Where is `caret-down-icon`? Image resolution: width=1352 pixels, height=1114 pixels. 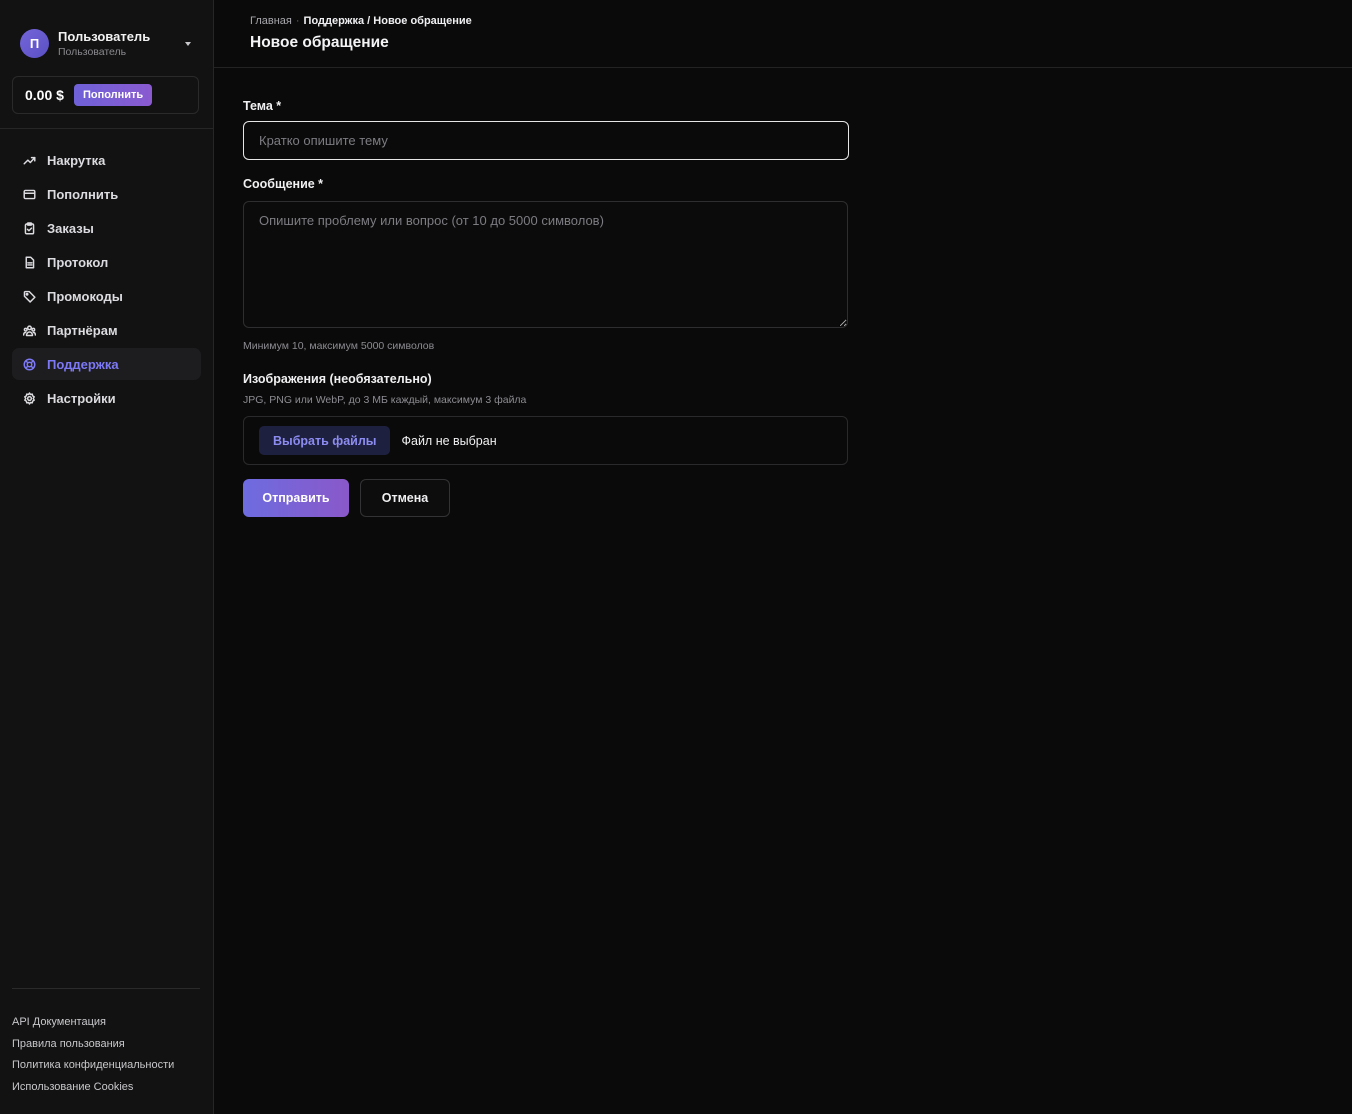 caret-down-icon is located at coordinates (188, 43).